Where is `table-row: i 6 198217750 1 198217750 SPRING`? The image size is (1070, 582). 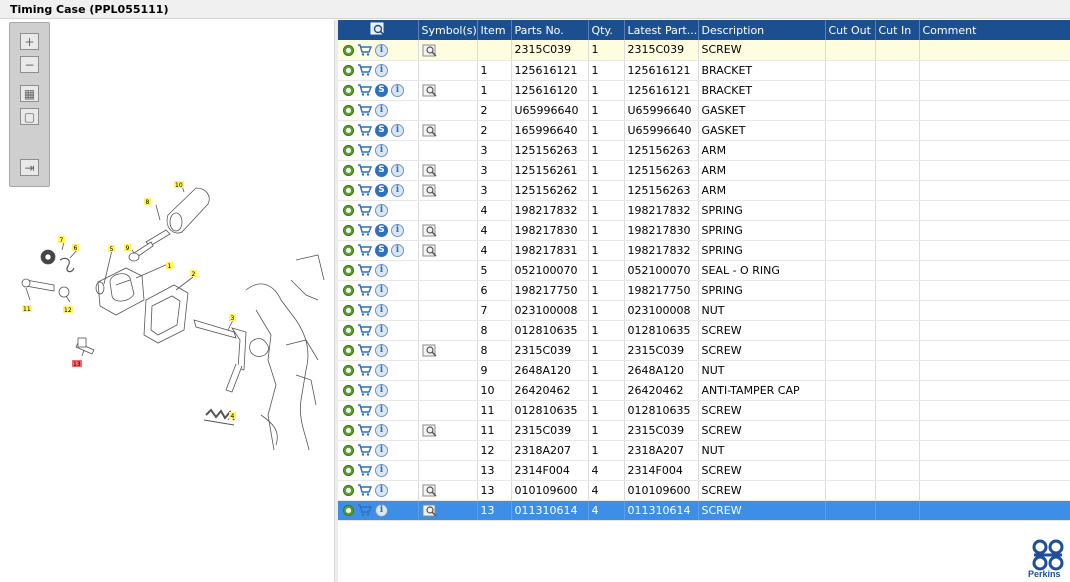
table-row: i 6 198217750 1 198217750 SPRING is located at coordinates (704, 290).